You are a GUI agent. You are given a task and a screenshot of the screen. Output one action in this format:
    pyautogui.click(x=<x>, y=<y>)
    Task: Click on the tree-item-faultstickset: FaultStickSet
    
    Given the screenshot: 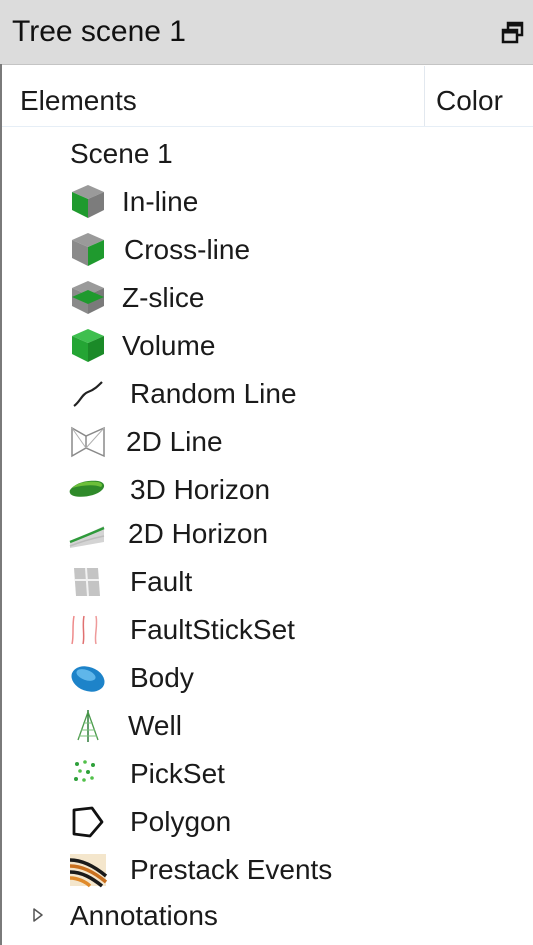 What is the action you would take?
    pyautogui.click(x=266, y=630)
    